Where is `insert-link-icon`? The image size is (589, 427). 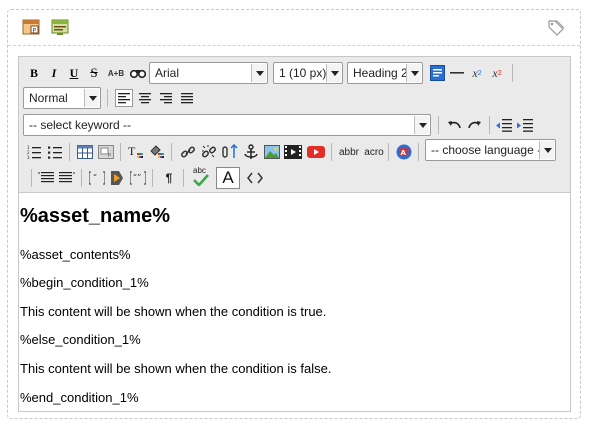 insert-link-icon is located at coordinates (230, 152).